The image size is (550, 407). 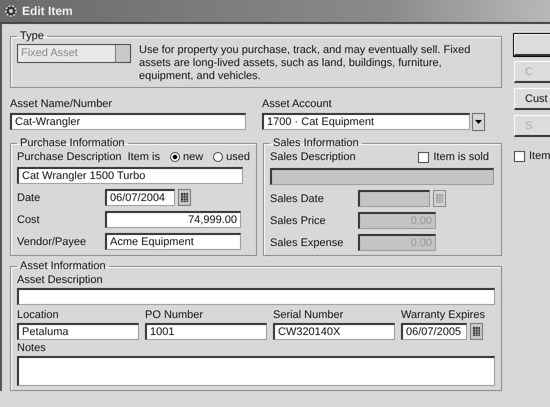 I want to click on window-title: Edit Item, so click(x=47, y=11).